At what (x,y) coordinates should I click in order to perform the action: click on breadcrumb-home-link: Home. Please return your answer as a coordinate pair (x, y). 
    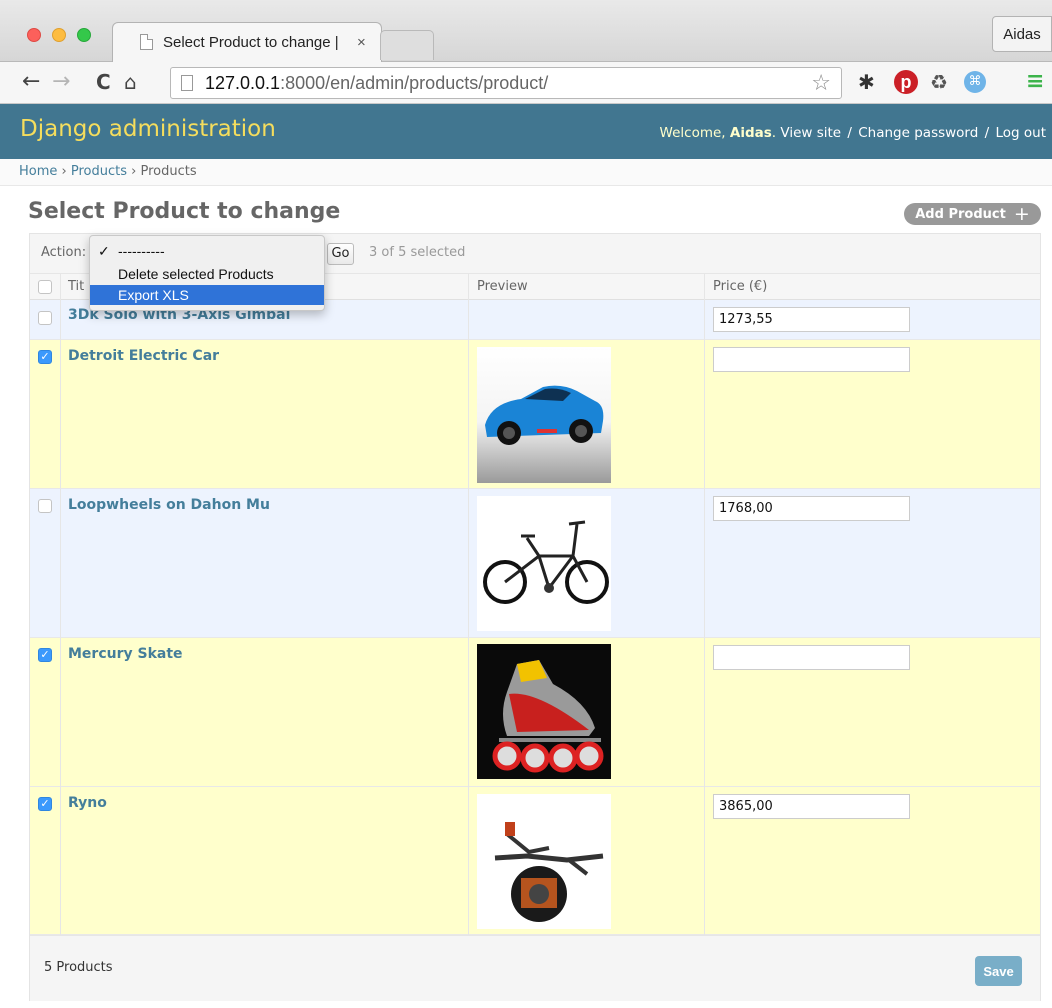
    Looking at the image, I should click on (38, 171).